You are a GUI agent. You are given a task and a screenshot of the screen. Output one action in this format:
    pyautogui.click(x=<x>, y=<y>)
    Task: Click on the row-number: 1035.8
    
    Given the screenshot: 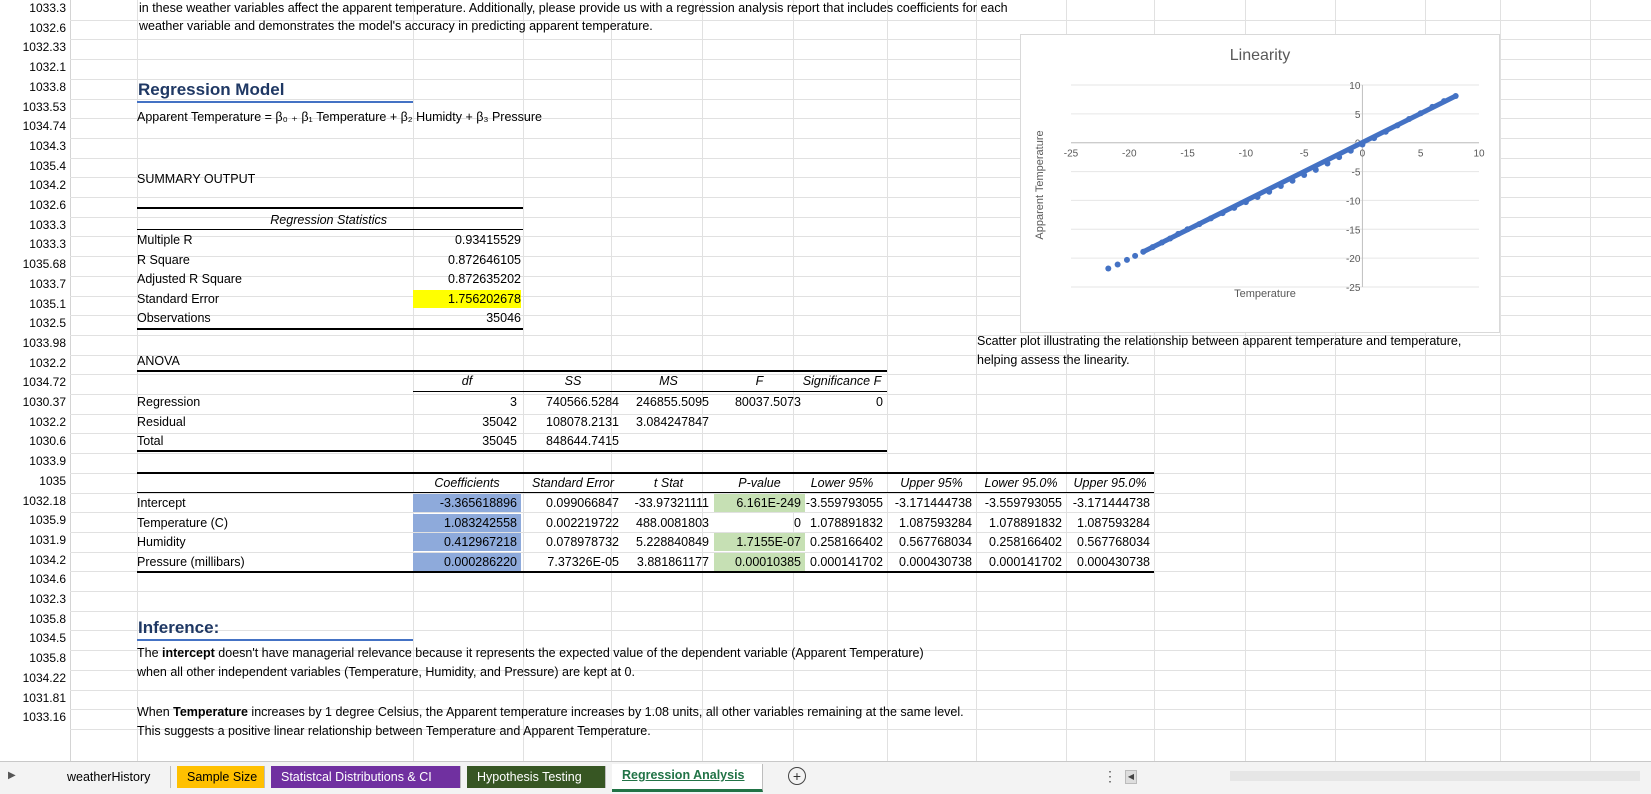 What is the action you would take?
    pyautogui.click(x=47, y=658)
    